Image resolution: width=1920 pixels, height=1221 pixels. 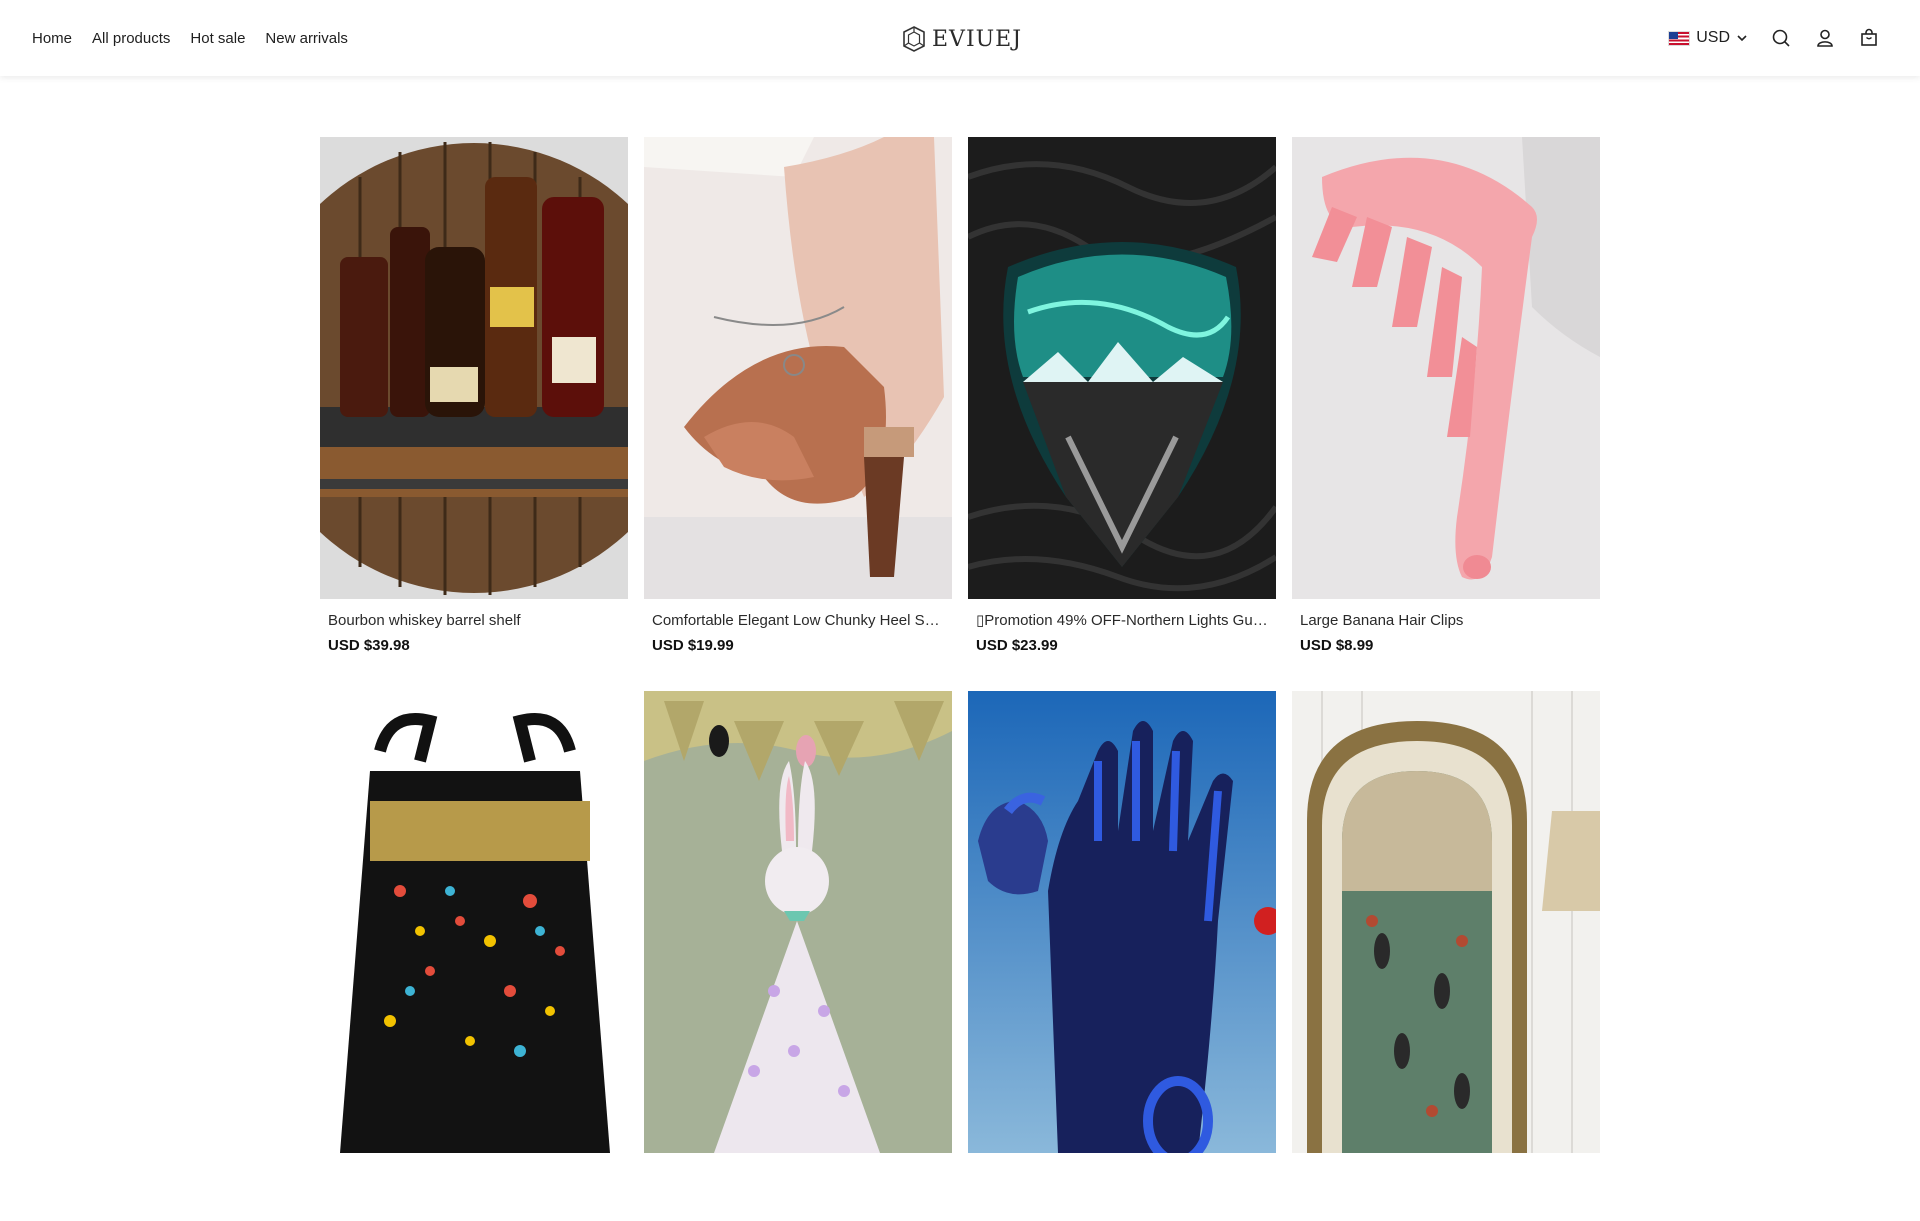 What do you see at coordinates (798, 922) in the screenshot?
I see `product-image-ceramic-bunny-tree` at bounding box center [798, 922].